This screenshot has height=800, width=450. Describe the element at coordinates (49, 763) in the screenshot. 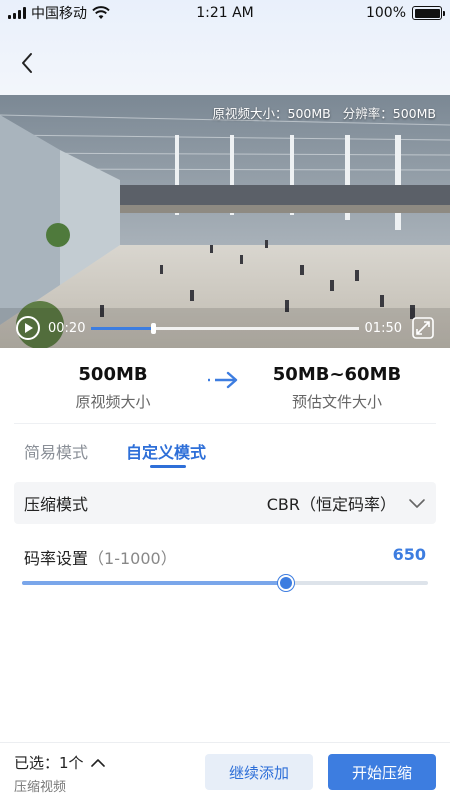

I see `selected-count: 已选：1个` at that location.